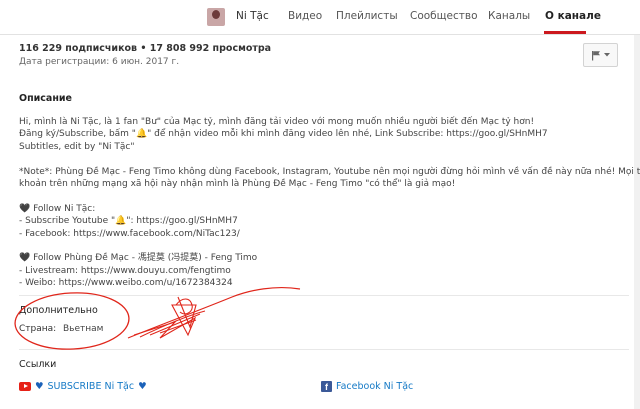 The image size is (640, 409). What do you see at coordinates (444, 16) in the screenshot?
I see `tab-community: Сообщество` at bounding box center [444, 16].